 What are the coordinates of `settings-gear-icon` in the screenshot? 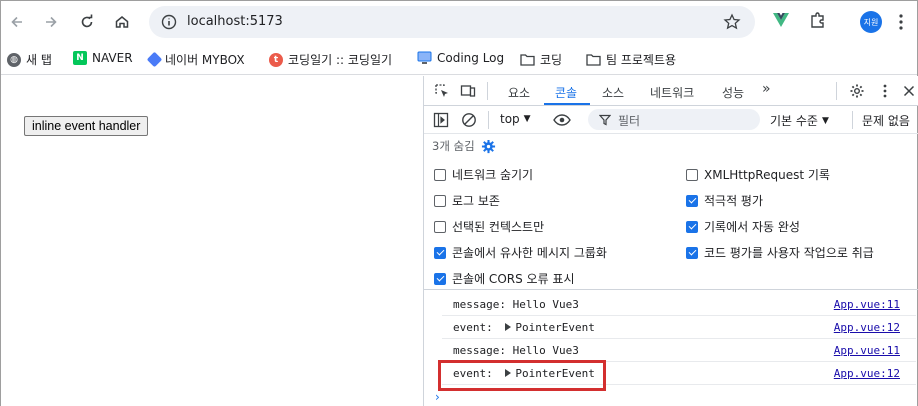 It's located at (857, 91).